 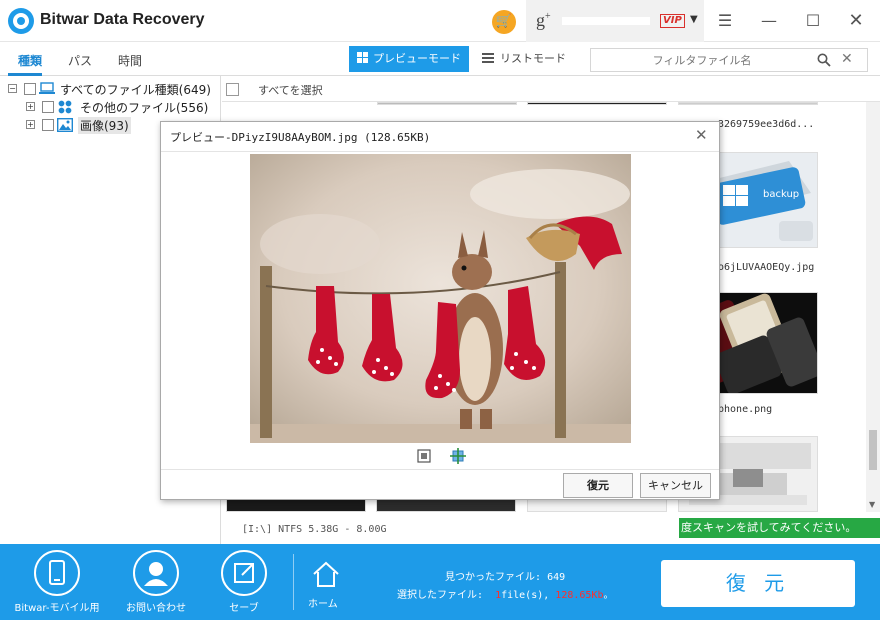 I want to click on list-mode-label: リストモード, so click(x=533, y=58).